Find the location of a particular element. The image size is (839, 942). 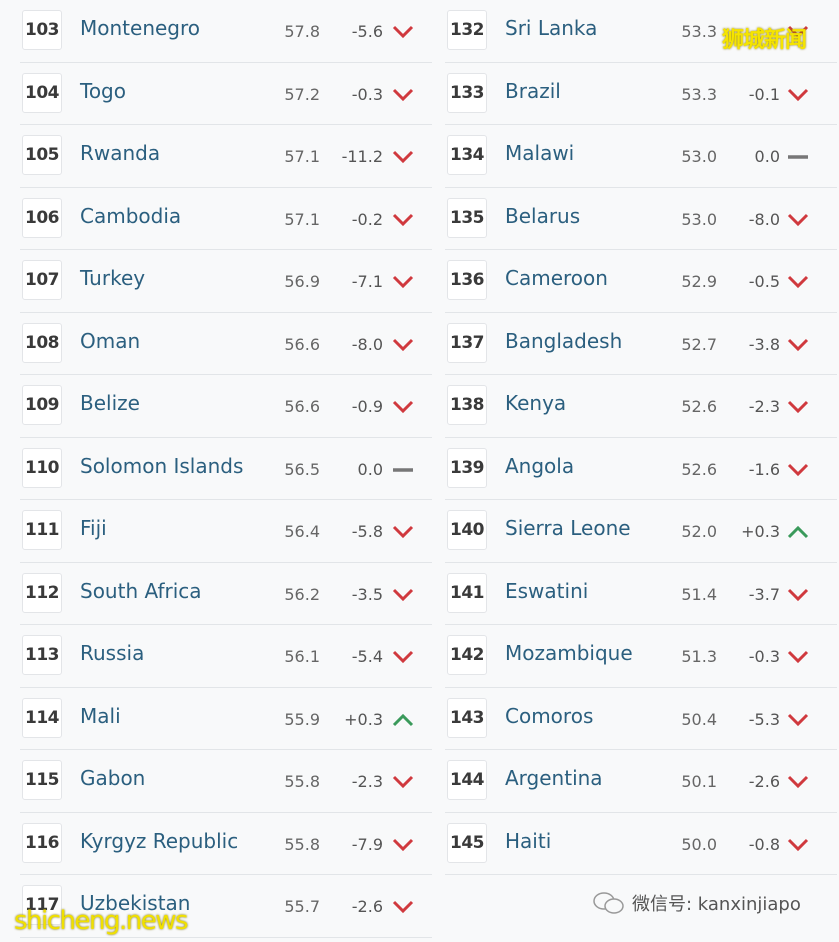

table-row: 114 Mali 55.9 +0.3 is located at coordinates (226, 719).